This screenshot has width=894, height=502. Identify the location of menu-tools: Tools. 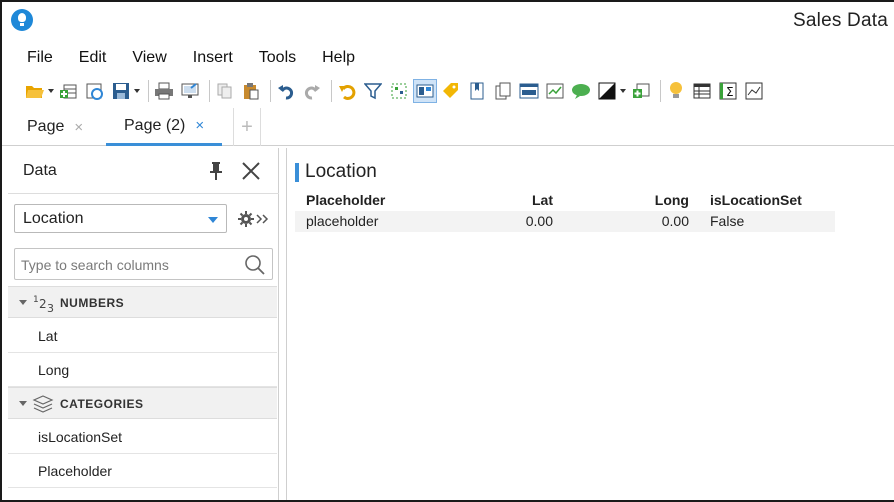
(277, 58).